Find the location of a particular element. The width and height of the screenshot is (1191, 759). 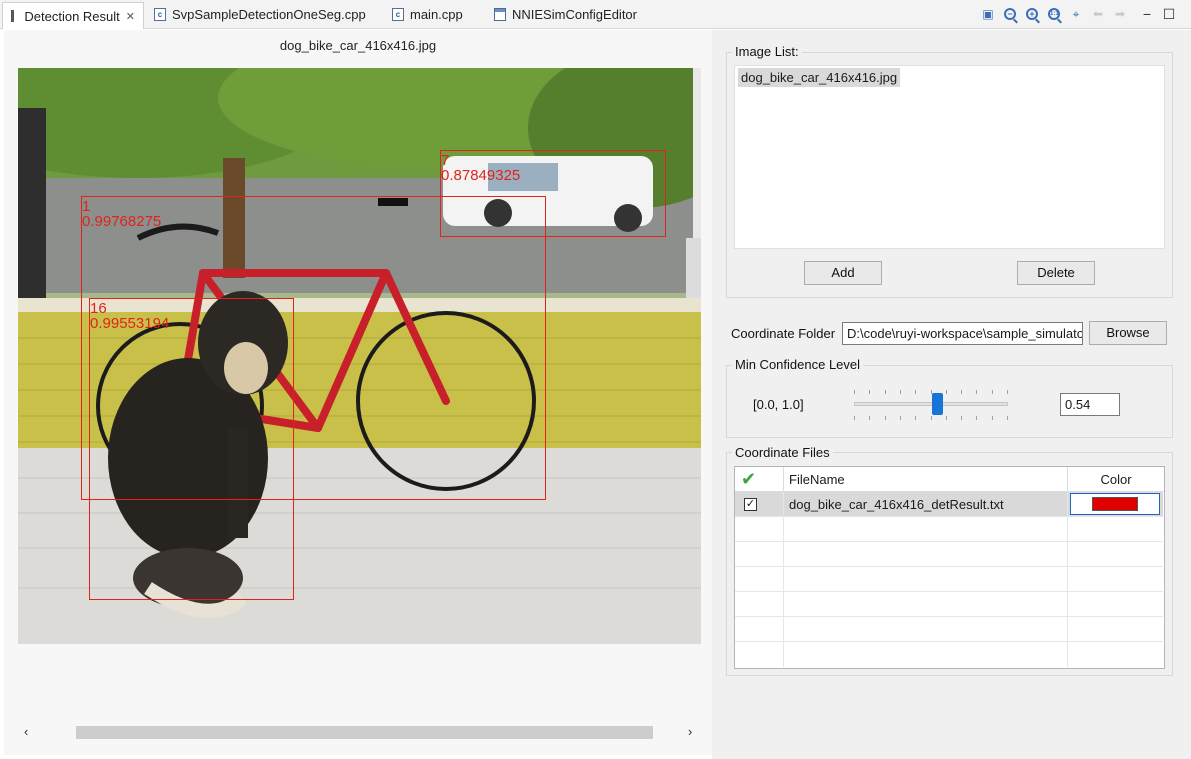

fit-window-icon: ▣ is located at coordinates (988, 14).